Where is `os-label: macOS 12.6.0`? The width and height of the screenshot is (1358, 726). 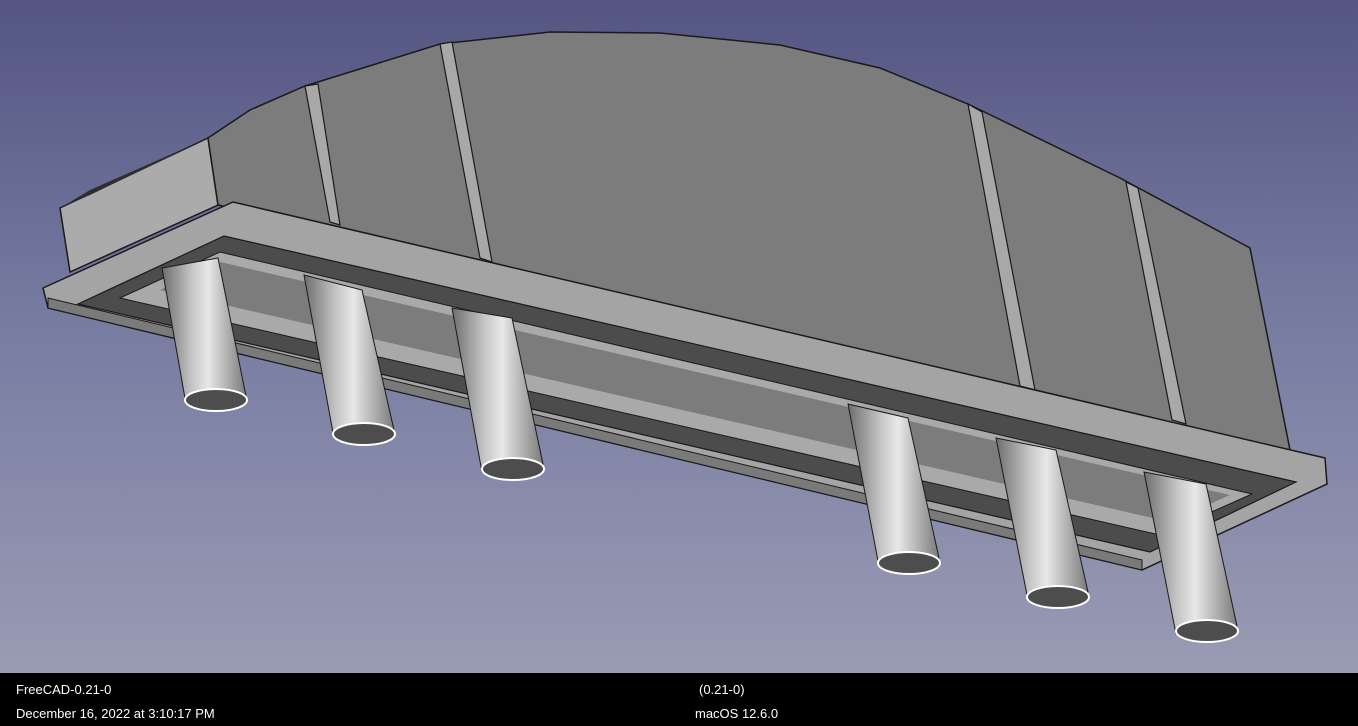
os-label: macOS 12.6.0 is located at coordinates (737, 713).